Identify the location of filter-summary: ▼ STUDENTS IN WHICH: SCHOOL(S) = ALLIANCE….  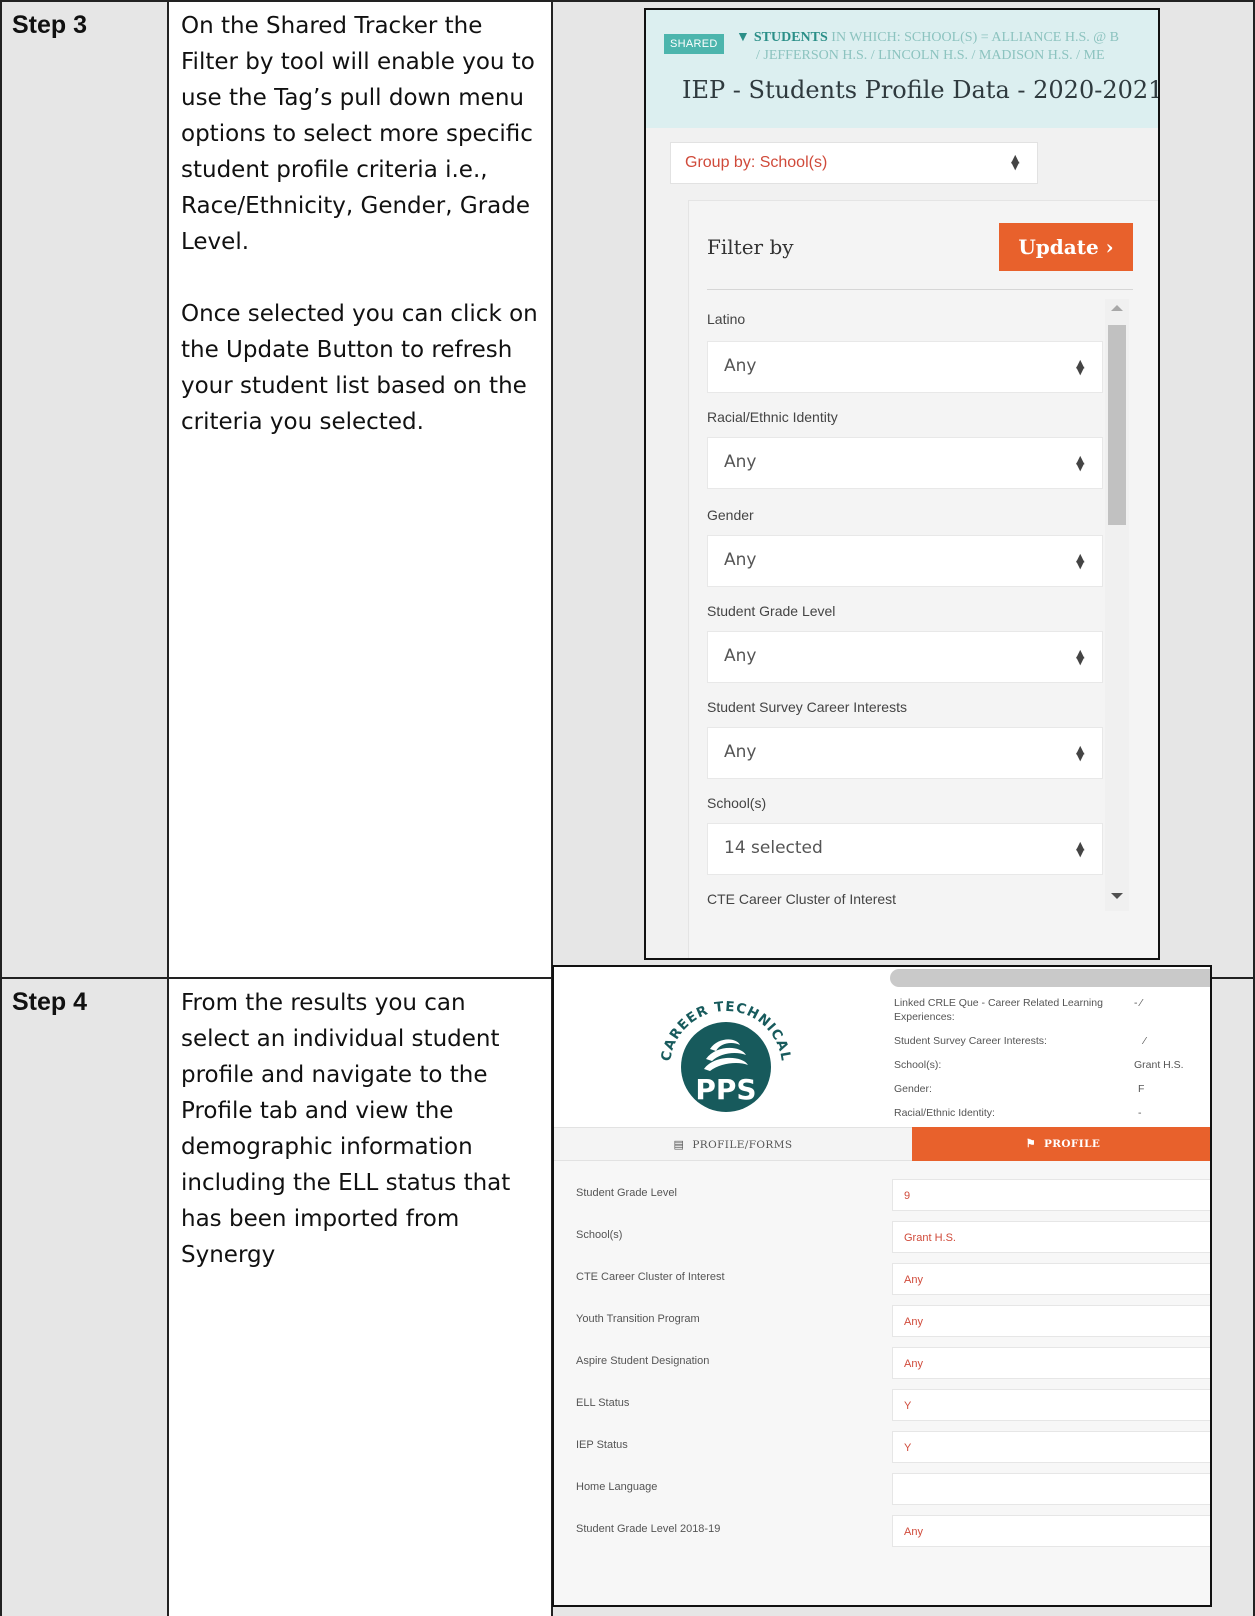
(927, 38).